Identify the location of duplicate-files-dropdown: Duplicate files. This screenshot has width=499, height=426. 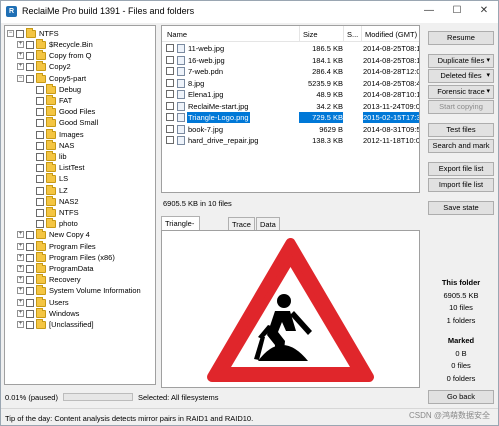
(461, 61).